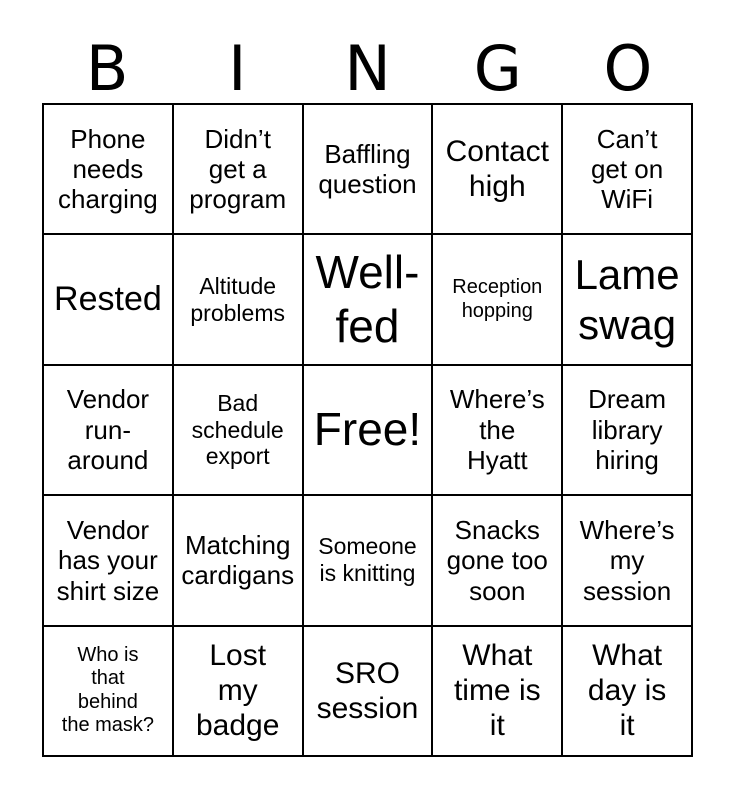  What do you see at coordinates (628, 68) in the screenshot?
I see `header-letter-o: O` at bounding box center [628, 68].